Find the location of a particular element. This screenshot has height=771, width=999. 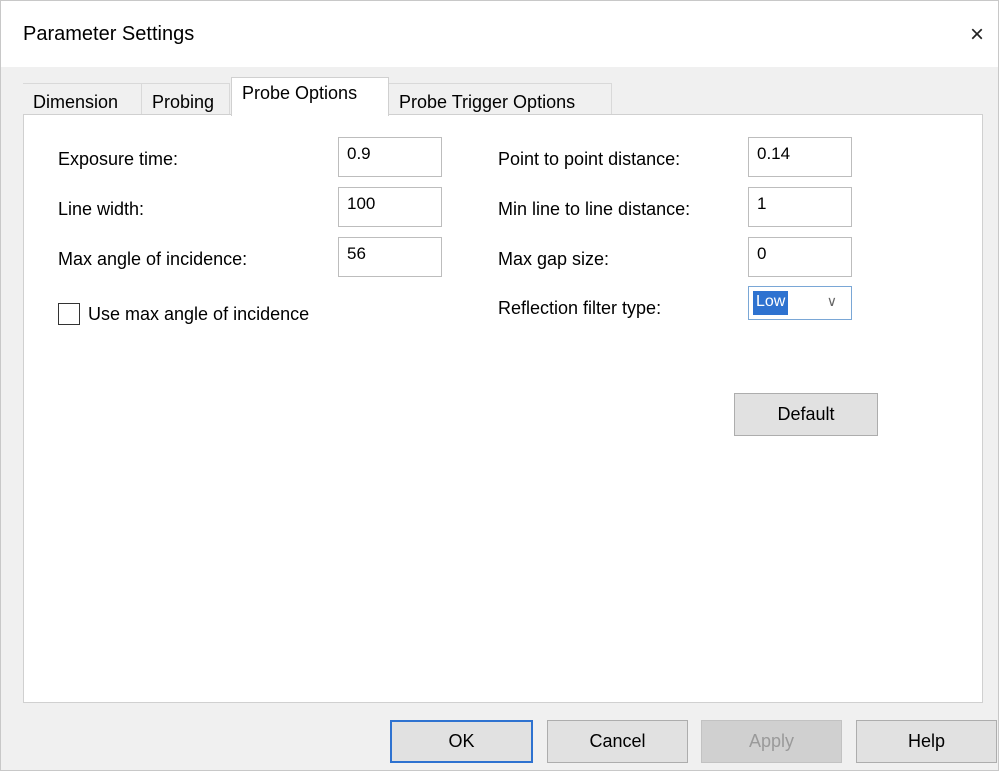

min-line-distance-field: 1 is located at coordinates (800, 207).